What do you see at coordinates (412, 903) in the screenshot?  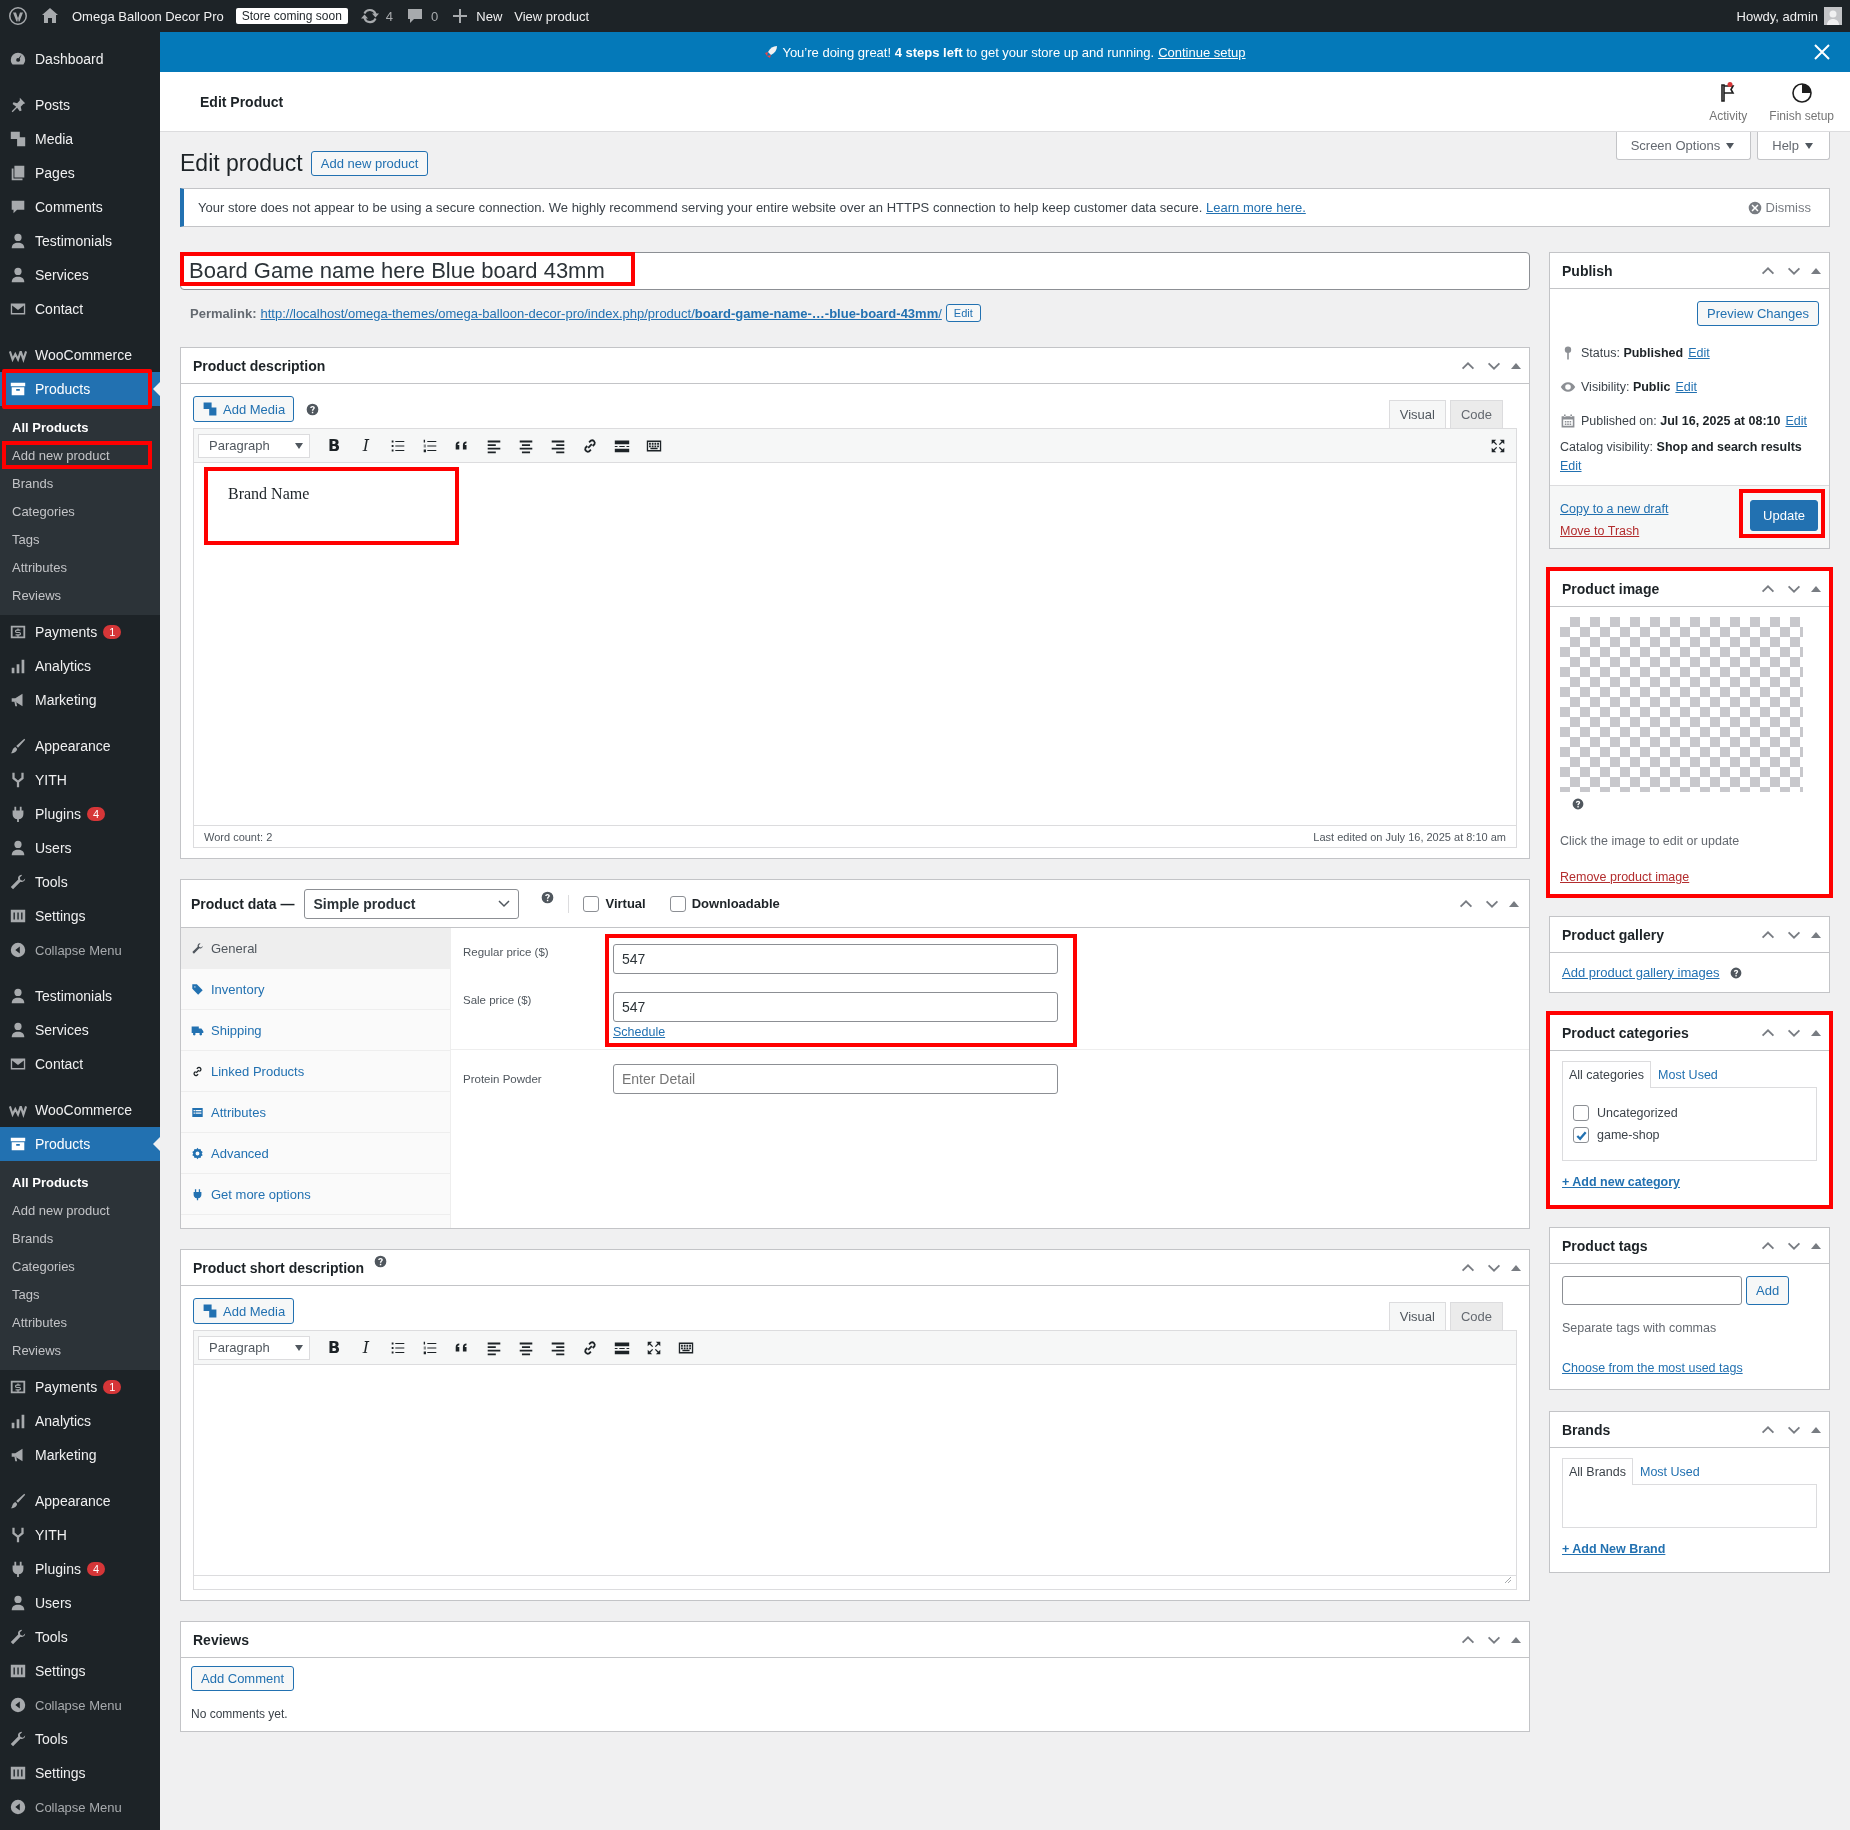 I see `product-type-select: Simple product` at bounding box center [412, 903].